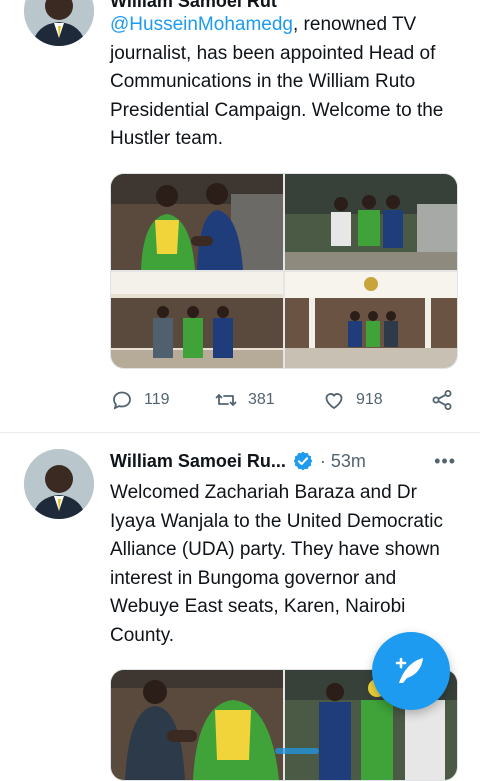  I want to click on retweet-count: 381, so click(261, 399).